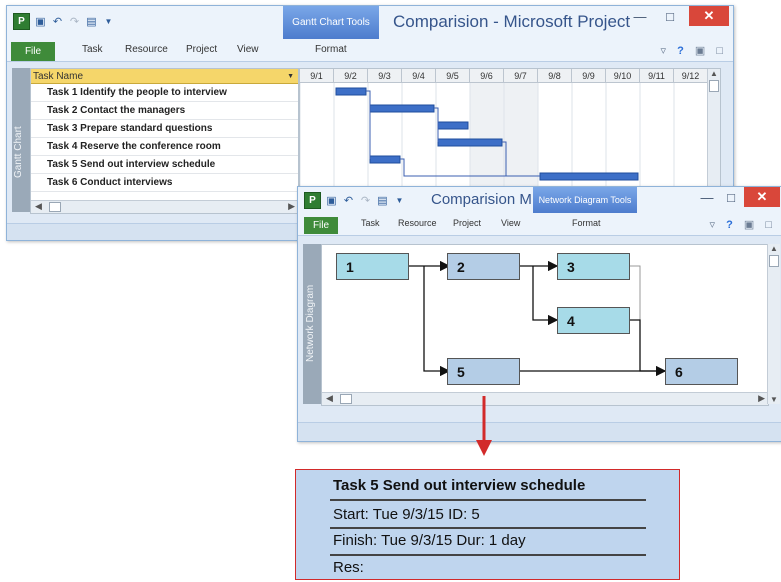 The image size is (781, 582). I want to click on table-row: Task 3 Prepare standard questions, so click(164, 129).